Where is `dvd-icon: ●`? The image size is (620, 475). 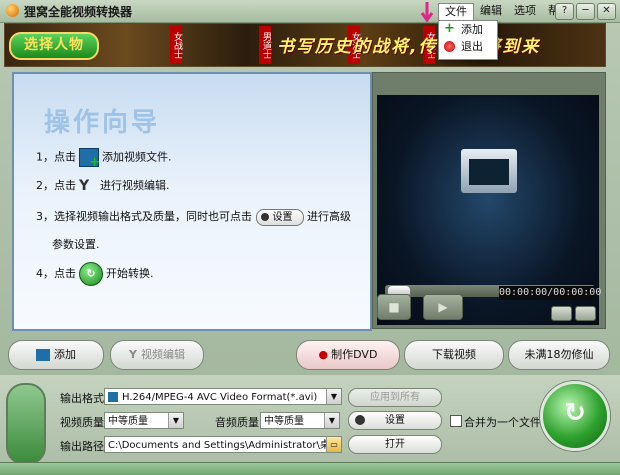
dvd-icon: ● is located at coordinates (323, 354).